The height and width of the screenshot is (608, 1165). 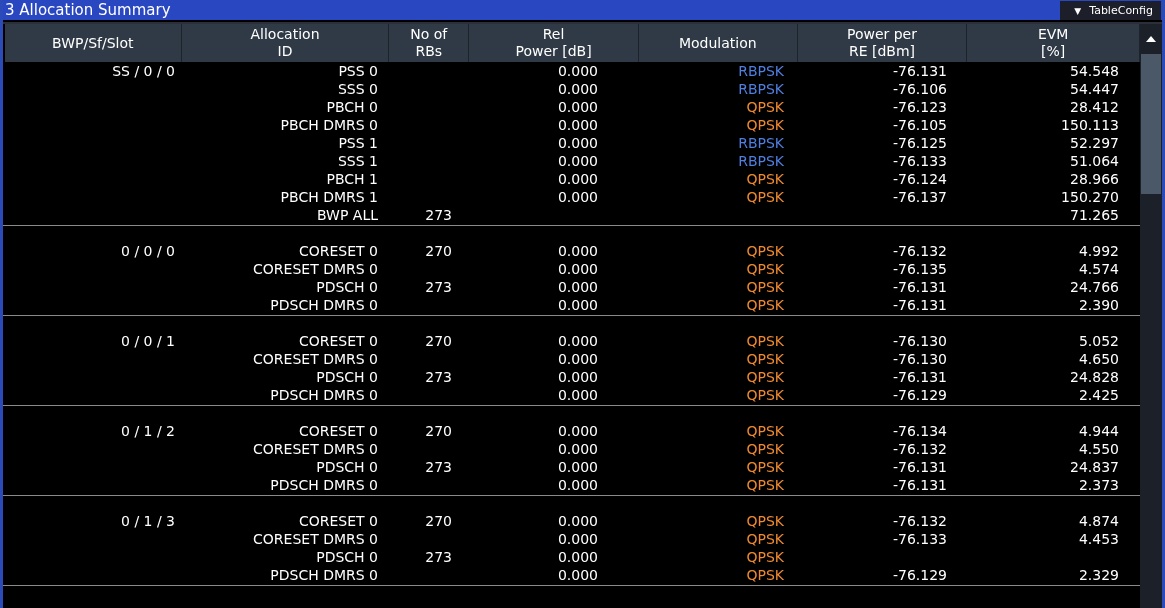 What do you see at coordinates (1098, 251) in the screenshot?
I see `table-cell: 4.992` at bounding box center [1098, 251].